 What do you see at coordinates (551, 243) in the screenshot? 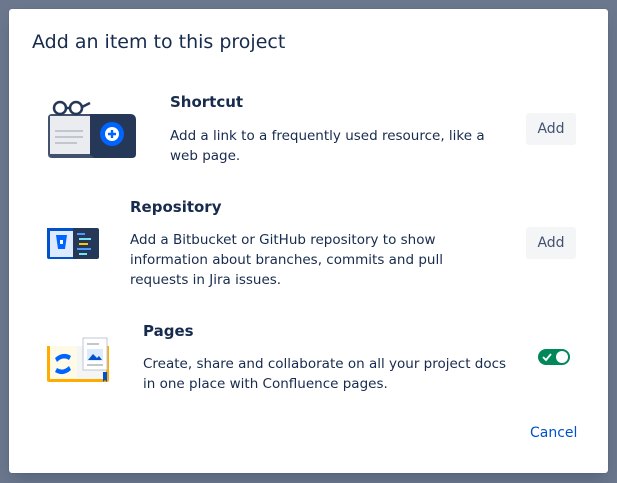
I see `add-repository-button: Add` at bounding box center [551, 243].